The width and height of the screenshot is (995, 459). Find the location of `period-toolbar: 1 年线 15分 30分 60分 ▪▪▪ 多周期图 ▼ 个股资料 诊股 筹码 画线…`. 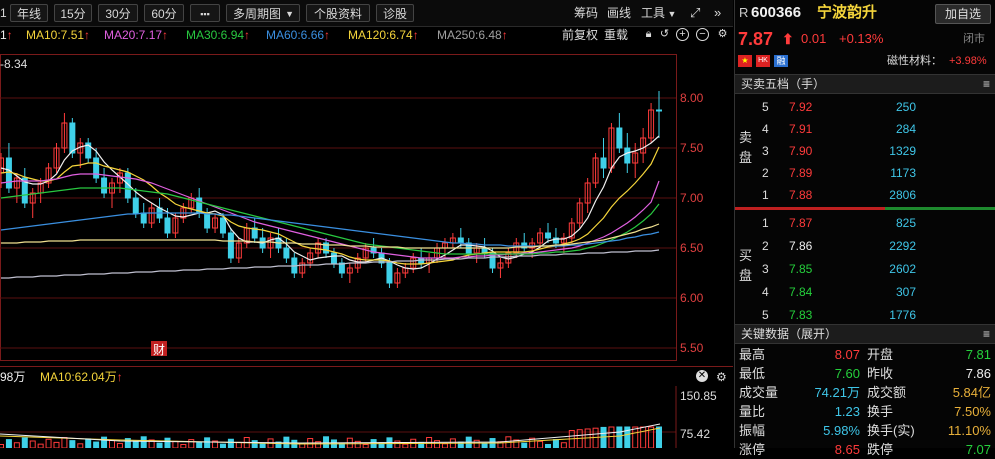

period-toolbar: 1 年线 15分 30分 60分 ▪▪▪ 多周期图 ▼ 个股资料 诊股 筹码 画线… is located at coordinates (366, 13).